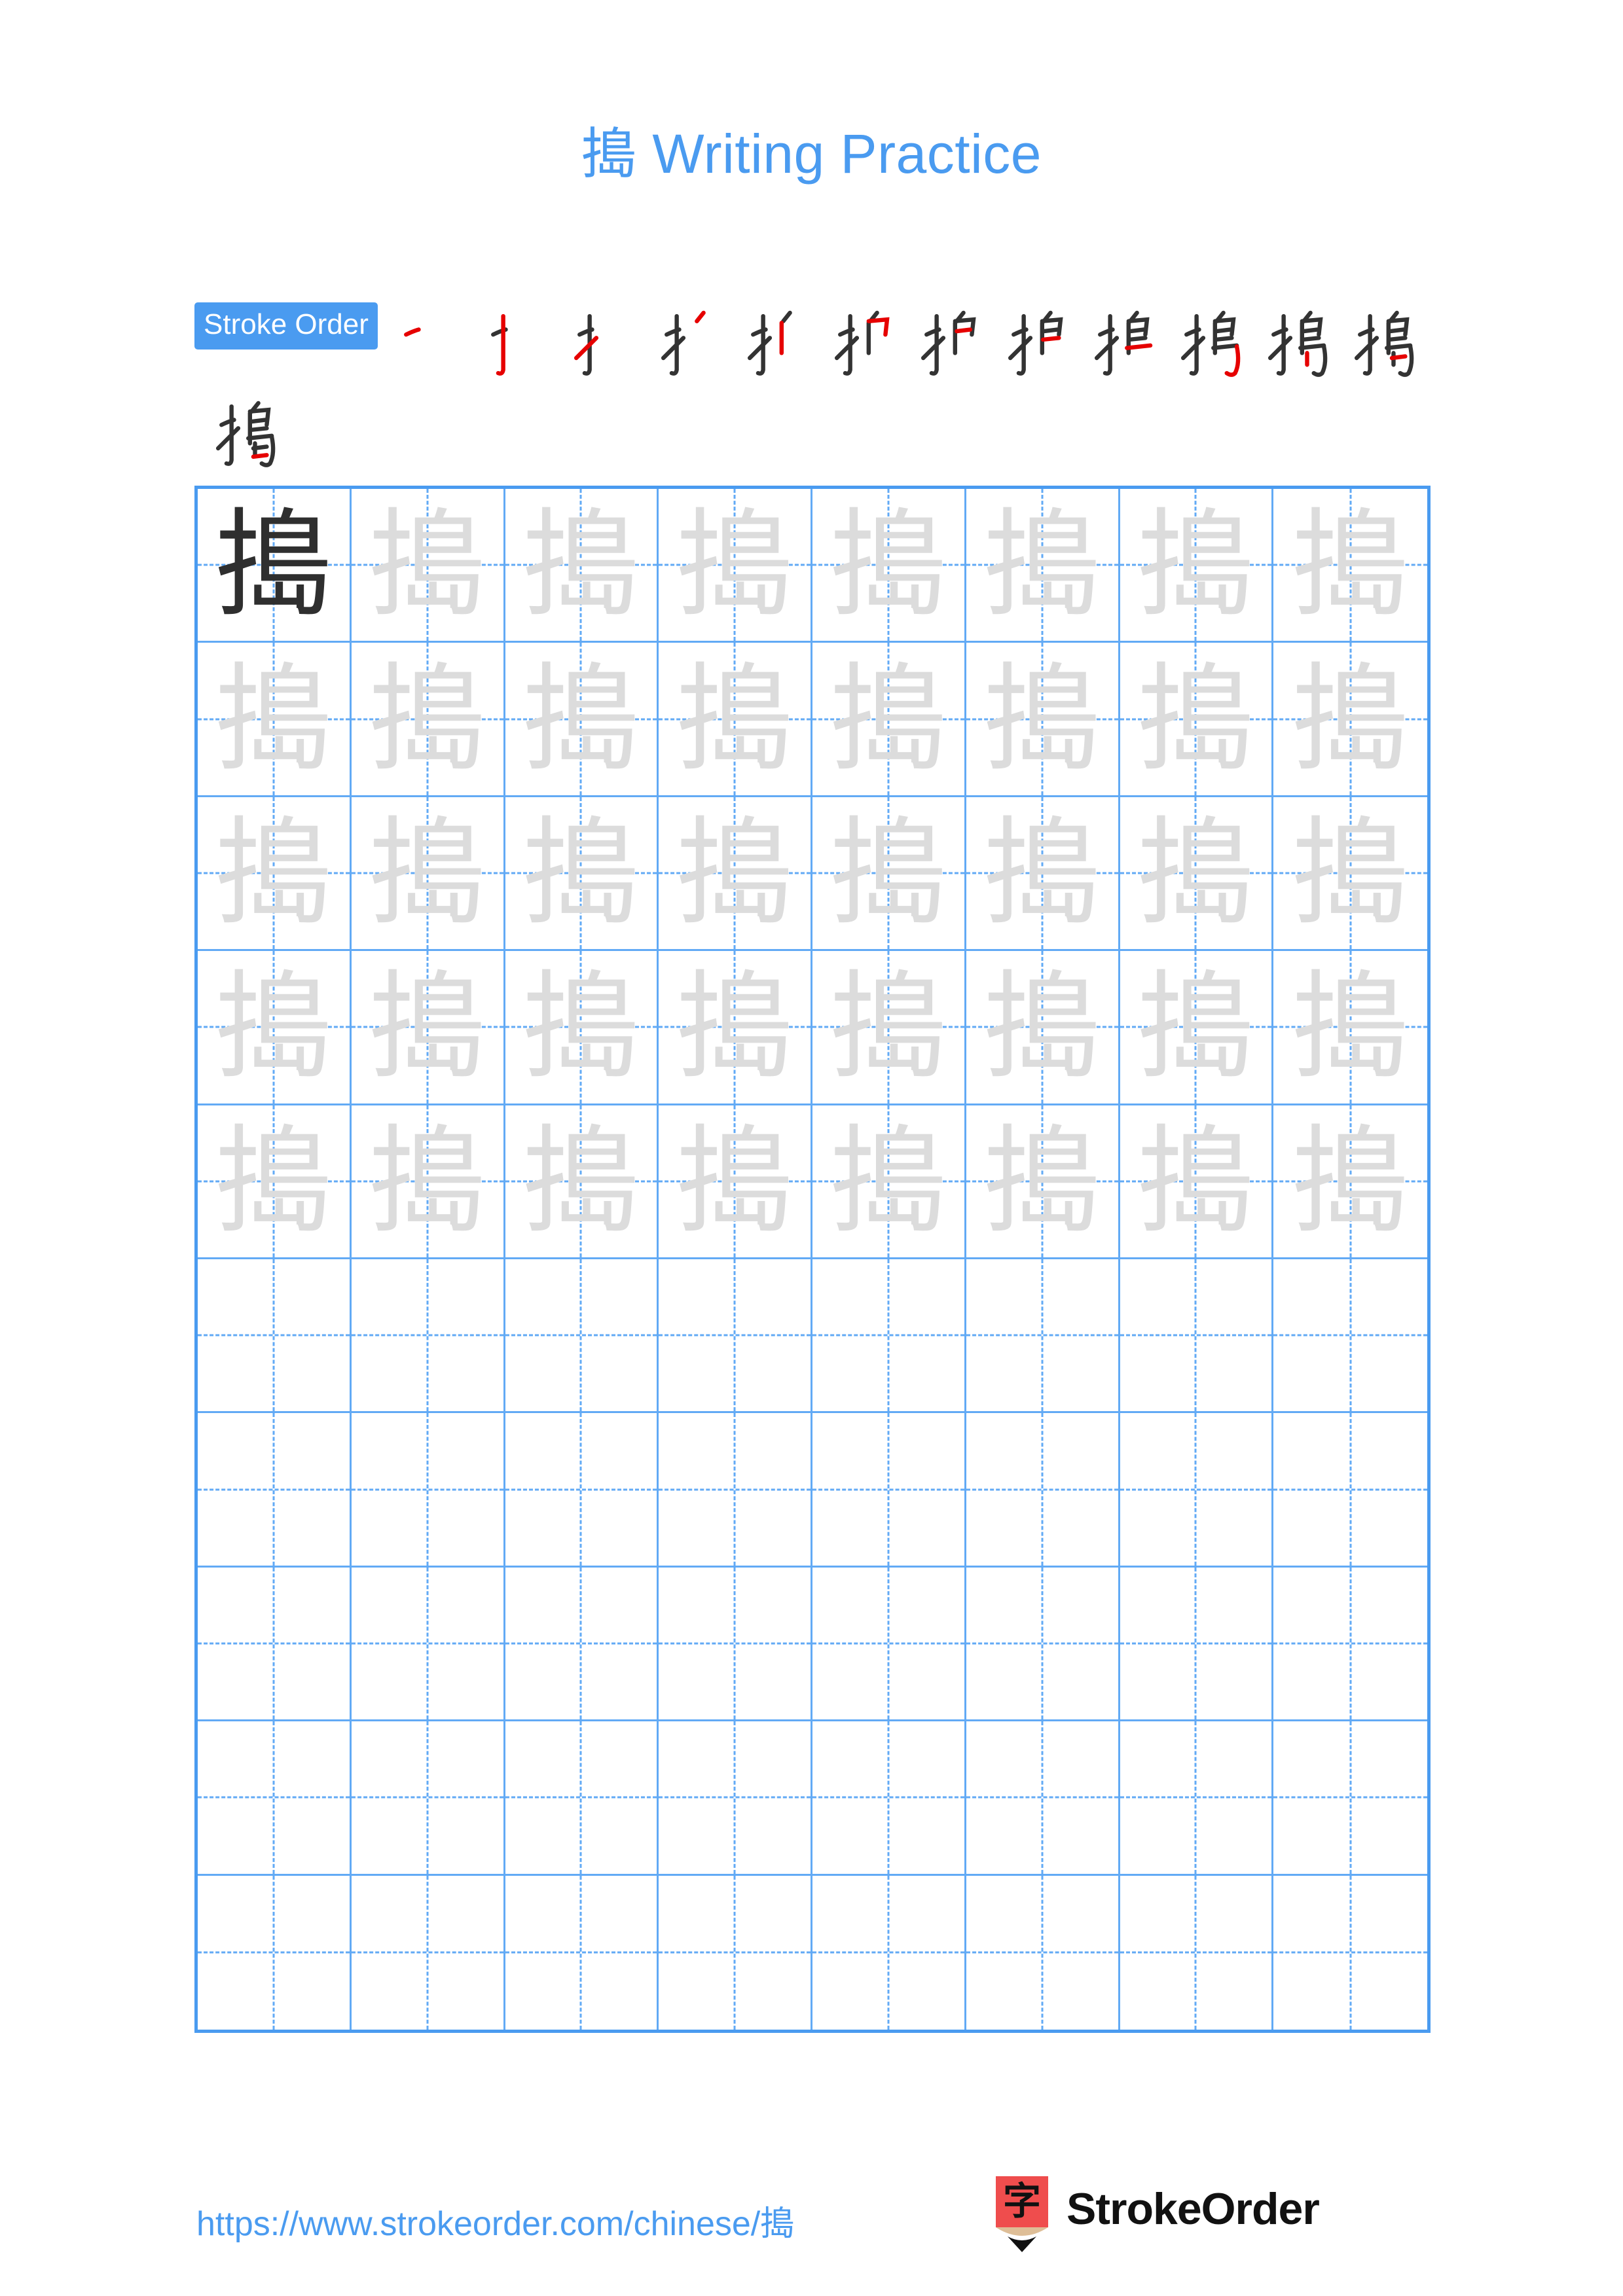 The width and height of the screenshot is (1623, 2296). What do you see at coordinates (275, 720) in the screenshot?
I see `practice-cell-r2-c1: 搗` at bounding box center [275, 720].